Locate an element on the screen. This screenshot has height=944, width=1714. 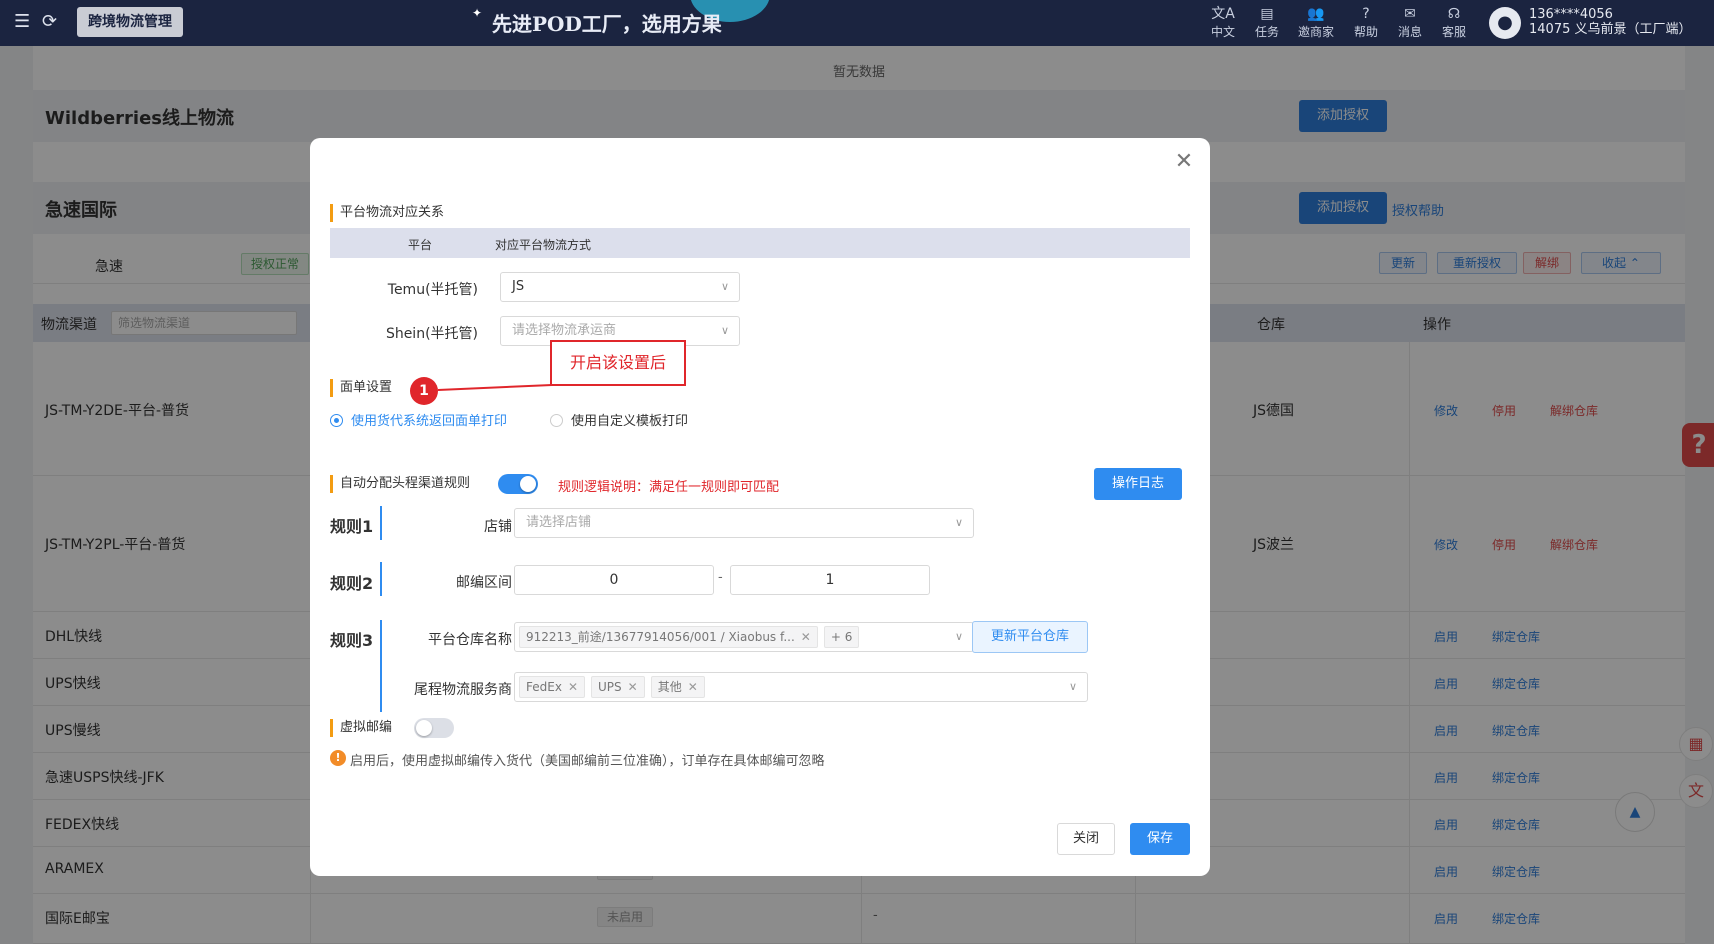
annotation-number: 1 is located at coordinates (424, 391).